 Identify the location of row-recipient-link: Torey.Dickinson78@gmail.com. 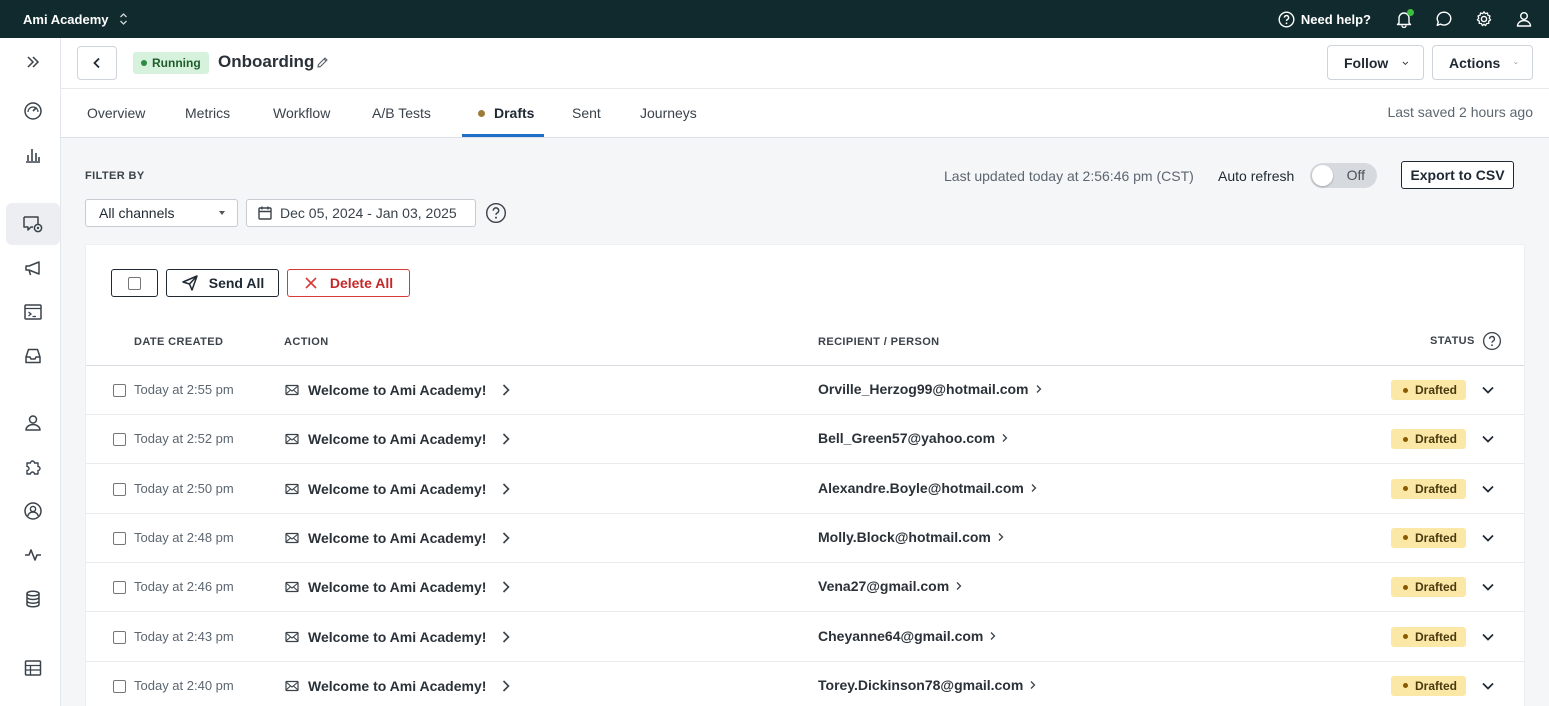
(927, 685).